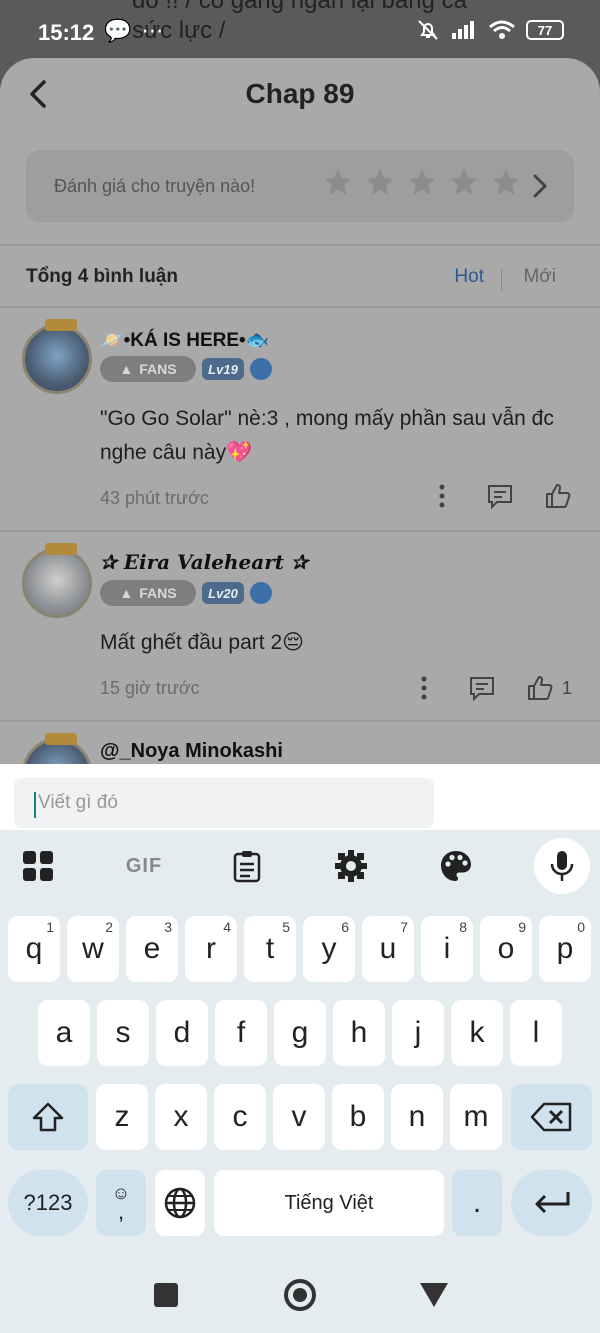  Describe the element at coordinates (359, 1033) in the screenshot. I see `key-h: h` at that location.